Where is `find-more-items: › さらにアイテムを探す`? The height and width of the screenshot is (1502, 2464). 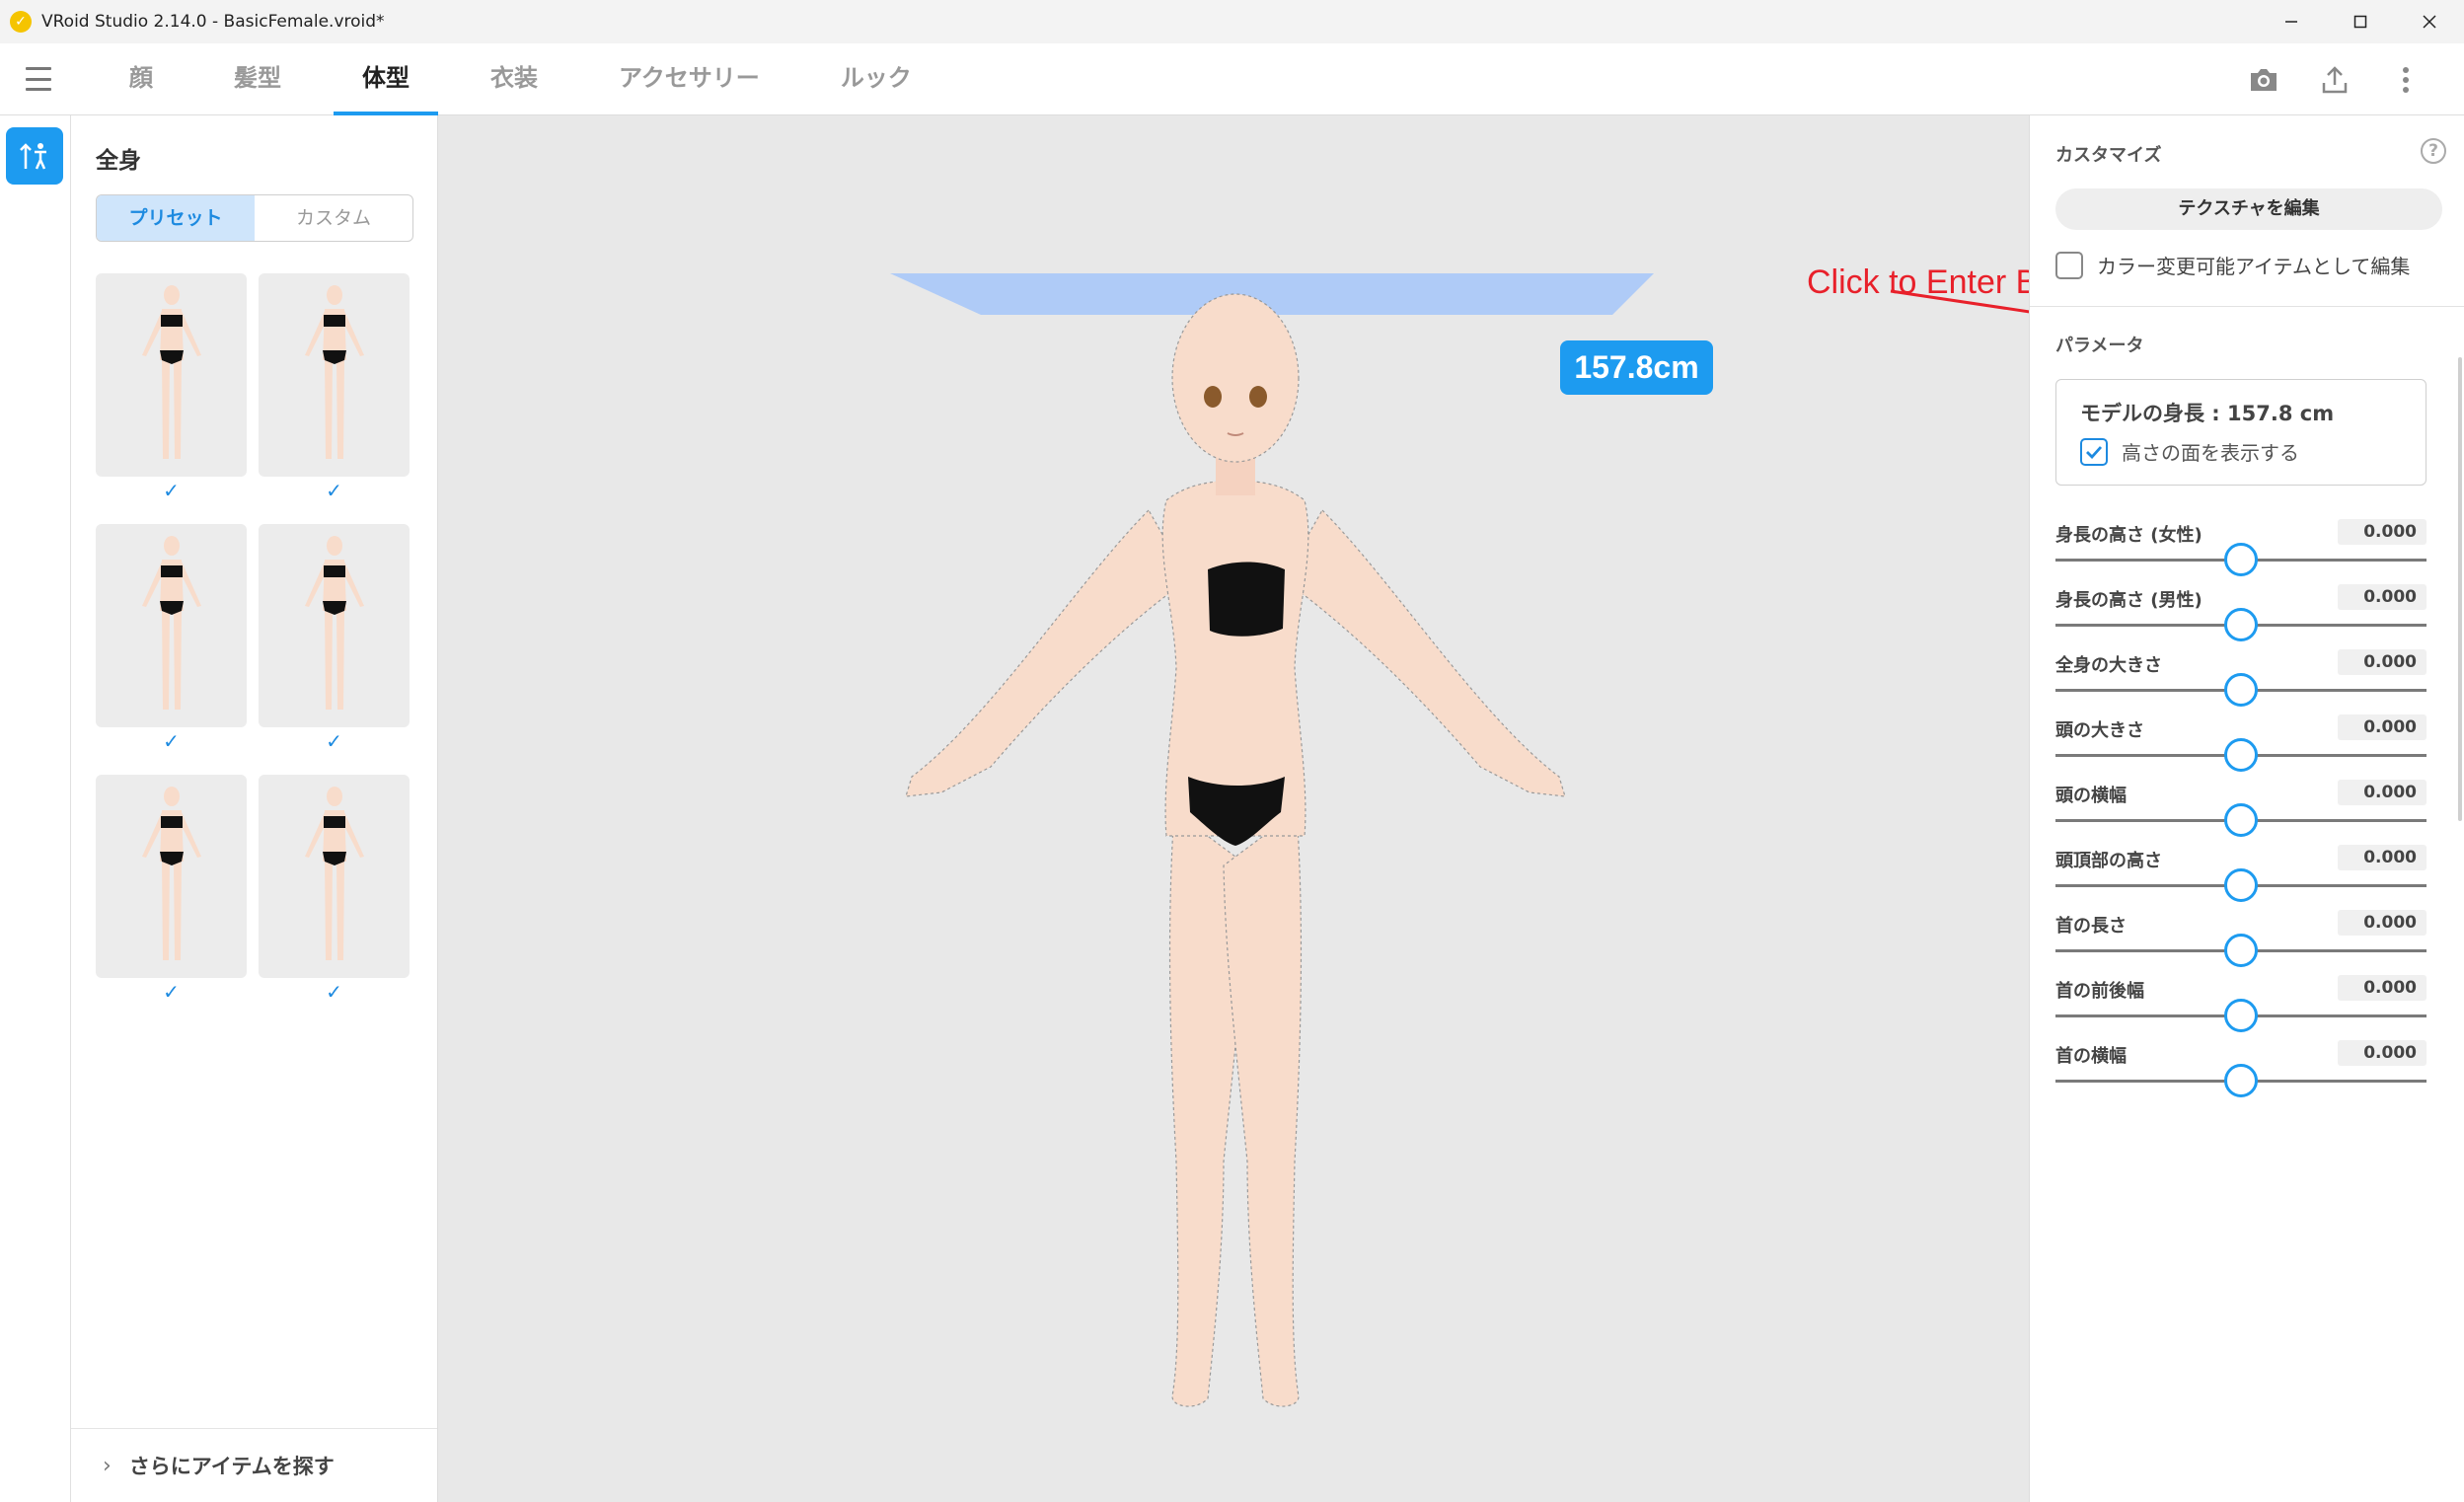 find-more-items: › さらにアイテムを探す is located at coordinates (254, 1465).